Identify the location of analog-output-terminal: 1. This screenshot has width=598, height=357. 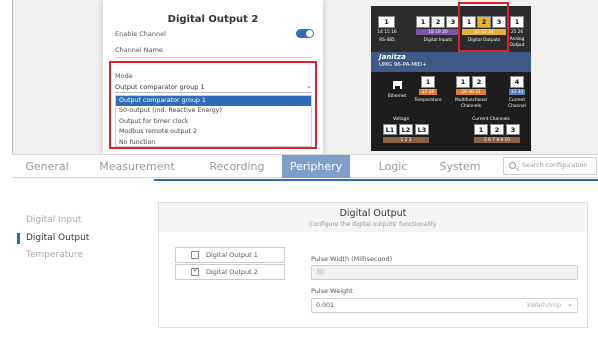
(517, 22).